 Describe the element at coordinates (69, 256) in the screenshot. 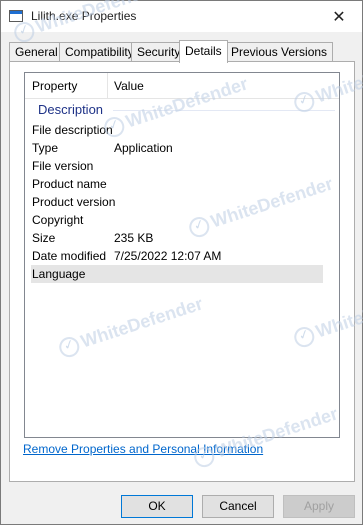

I see `property-name: Date modified` at that location.